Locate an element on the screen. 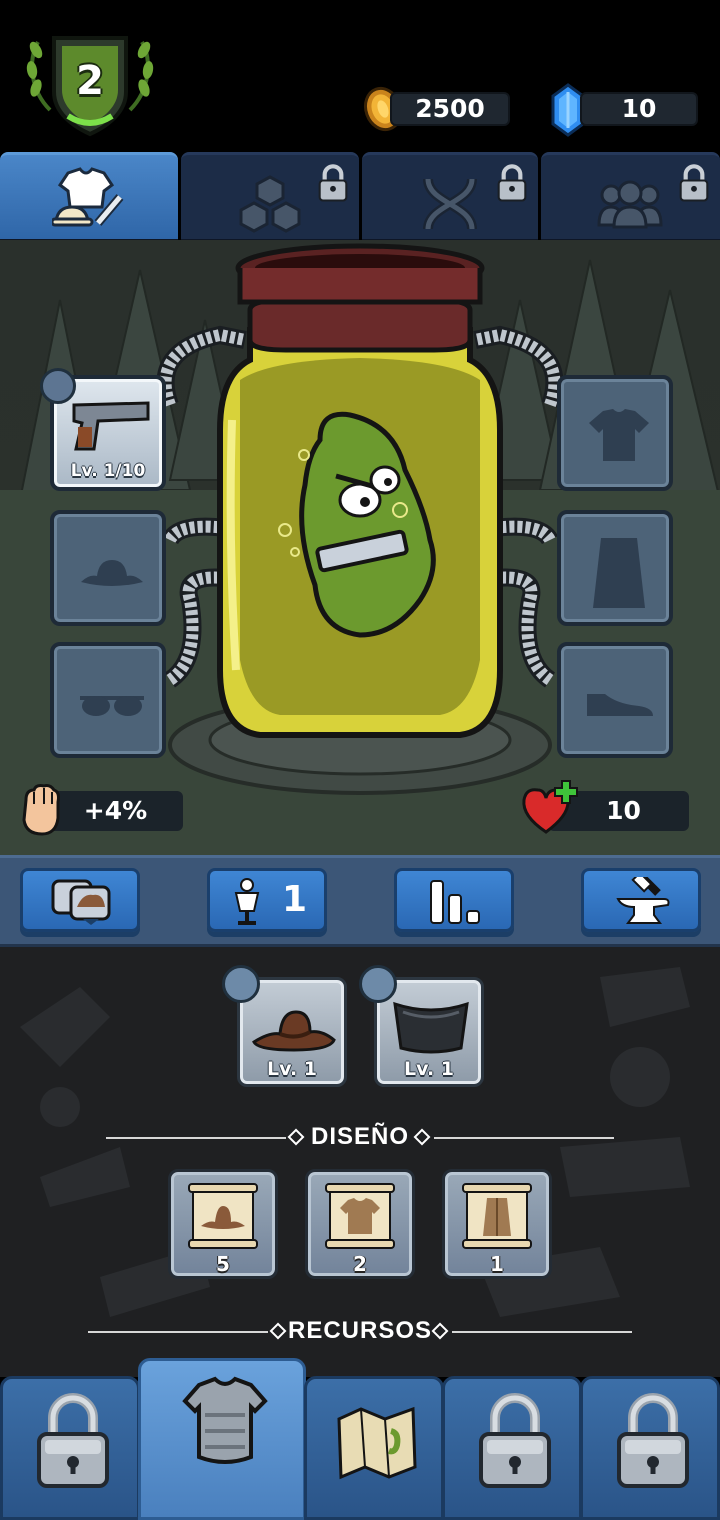  hat-icon is located at coordinates (112, 573).